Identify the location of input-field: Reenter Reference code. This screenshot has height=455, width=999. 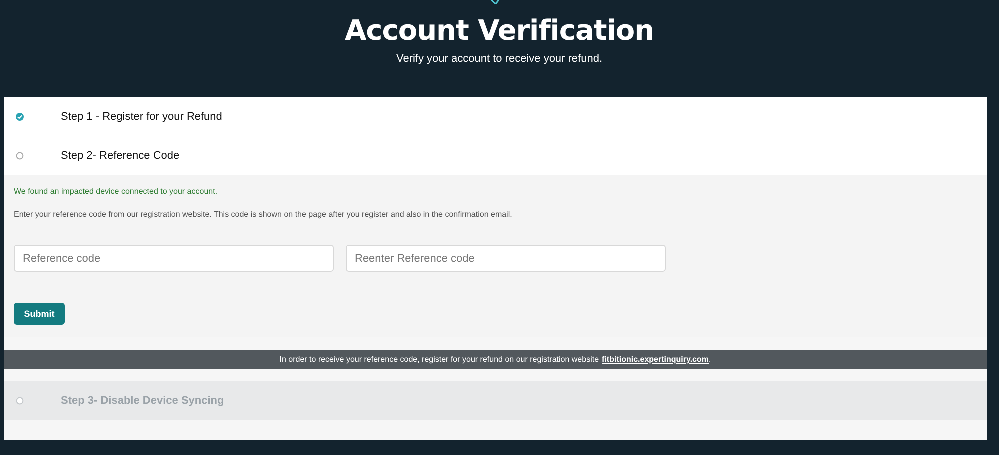
(506, 258).